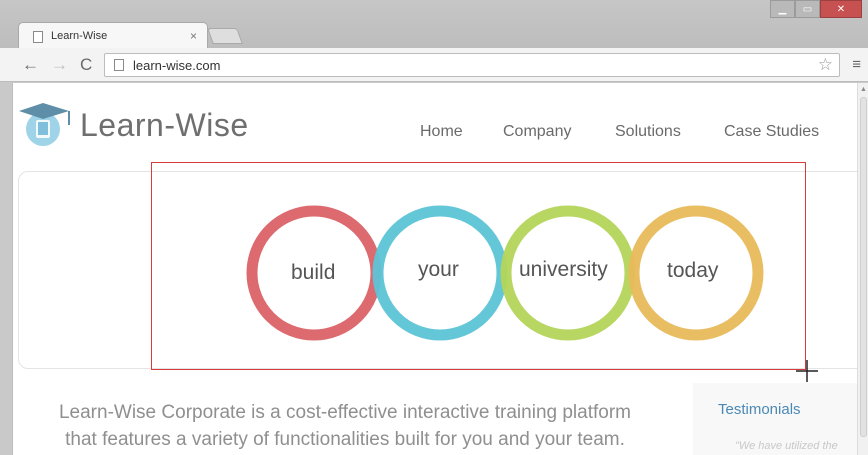 The width and height of the screenshot is (868, 455). What do you see at coordinates (782, 9) in the screenshot?
I see `minimize-button: ▁` at bounding box center [782, 9].